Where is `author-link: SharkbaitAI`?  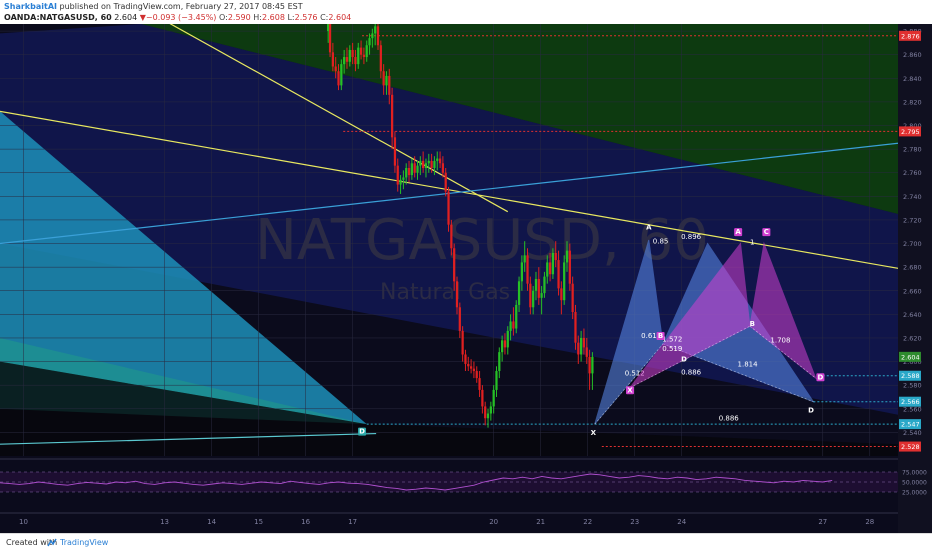 author-link: SharkbaitAI is located at coordinates (30, 6).